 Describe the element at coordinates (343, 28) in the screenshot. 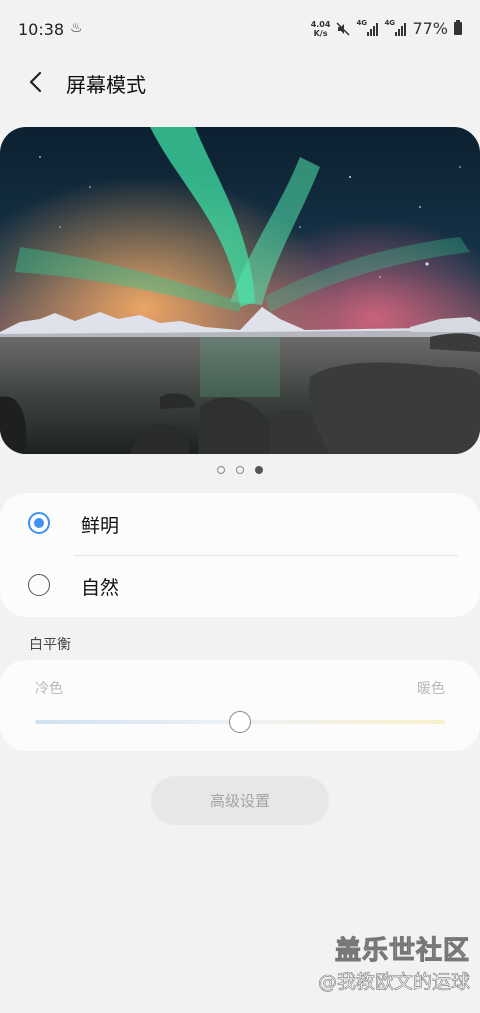

I see `mute-icon` at that location.